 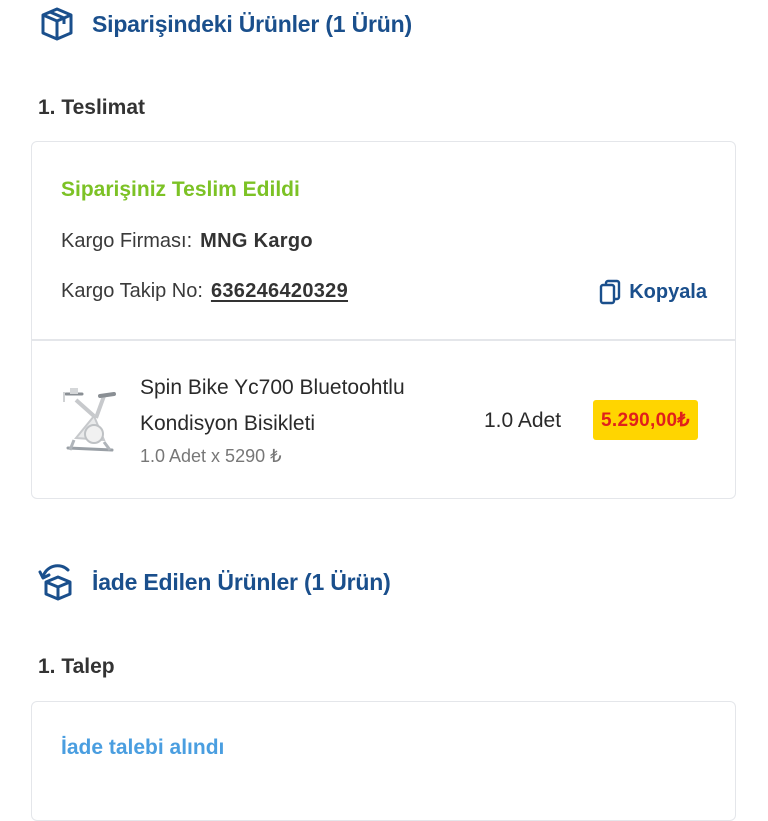 What do you see at coordinates (279, 291) in the screenshot?
I see `tracking-number-link: 636246420329` at bounding box center [279, 291].